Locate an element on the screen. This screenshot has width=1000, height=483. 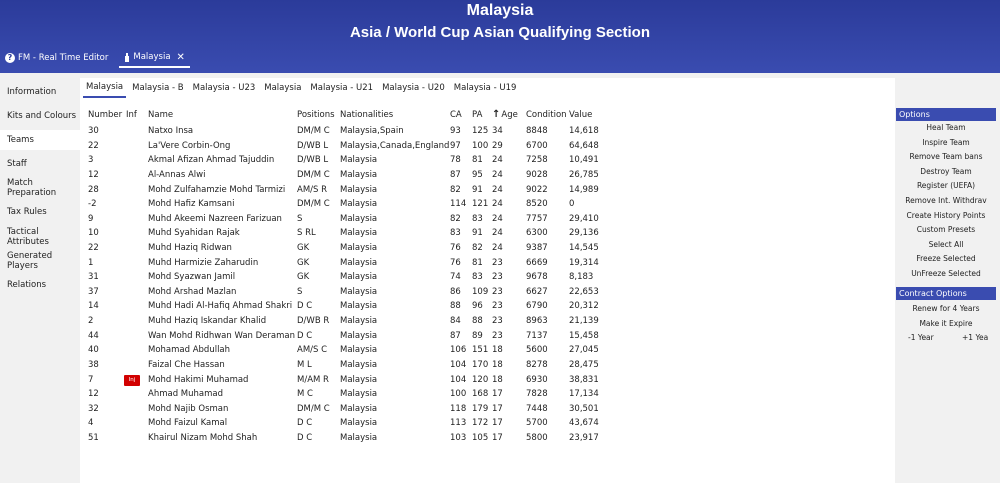
close-icon: ✕ is located at coordinates (181, 57).